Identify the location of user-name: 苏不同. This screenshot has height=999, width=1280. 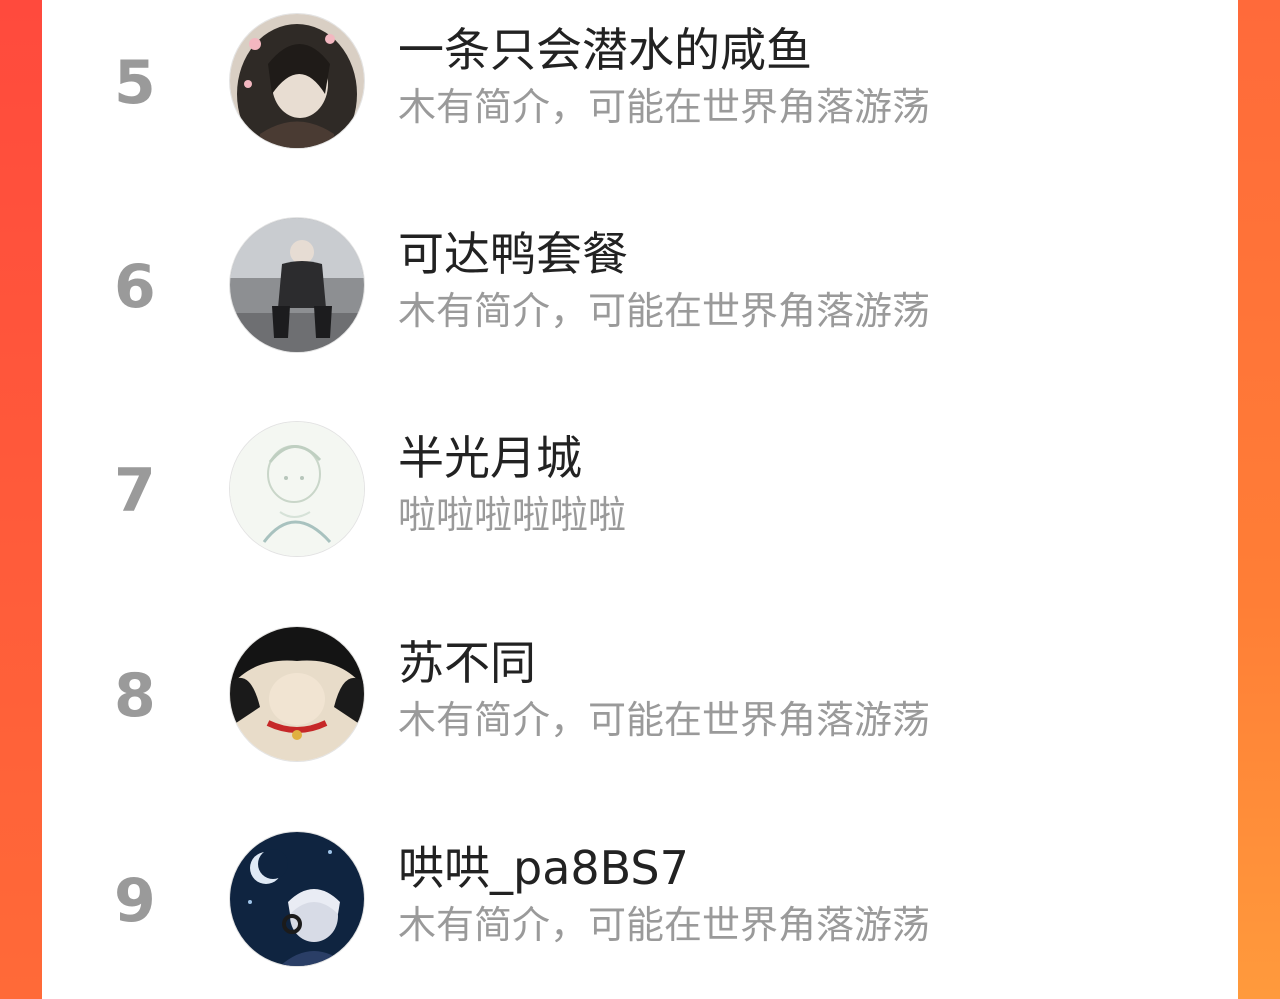
(467, 663).